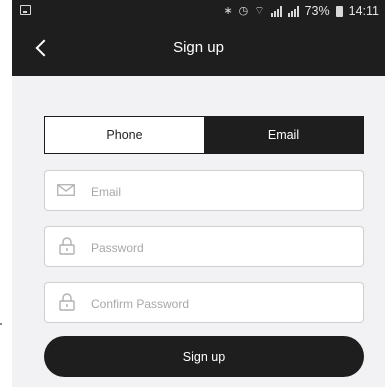 The width and height of the screenshot is (385, 387). Describe the element at coordinates (222, 247) in the screenshot. I see `password-input` at that location.